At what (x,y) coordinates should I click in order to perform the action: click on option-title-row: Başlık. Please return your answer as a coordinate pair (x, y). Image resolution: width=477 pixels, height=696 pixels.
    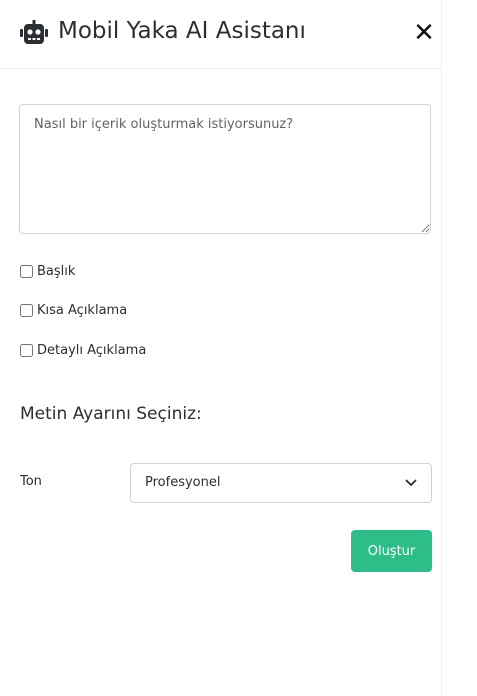
    Looking at the image, I should click on (47, 271).